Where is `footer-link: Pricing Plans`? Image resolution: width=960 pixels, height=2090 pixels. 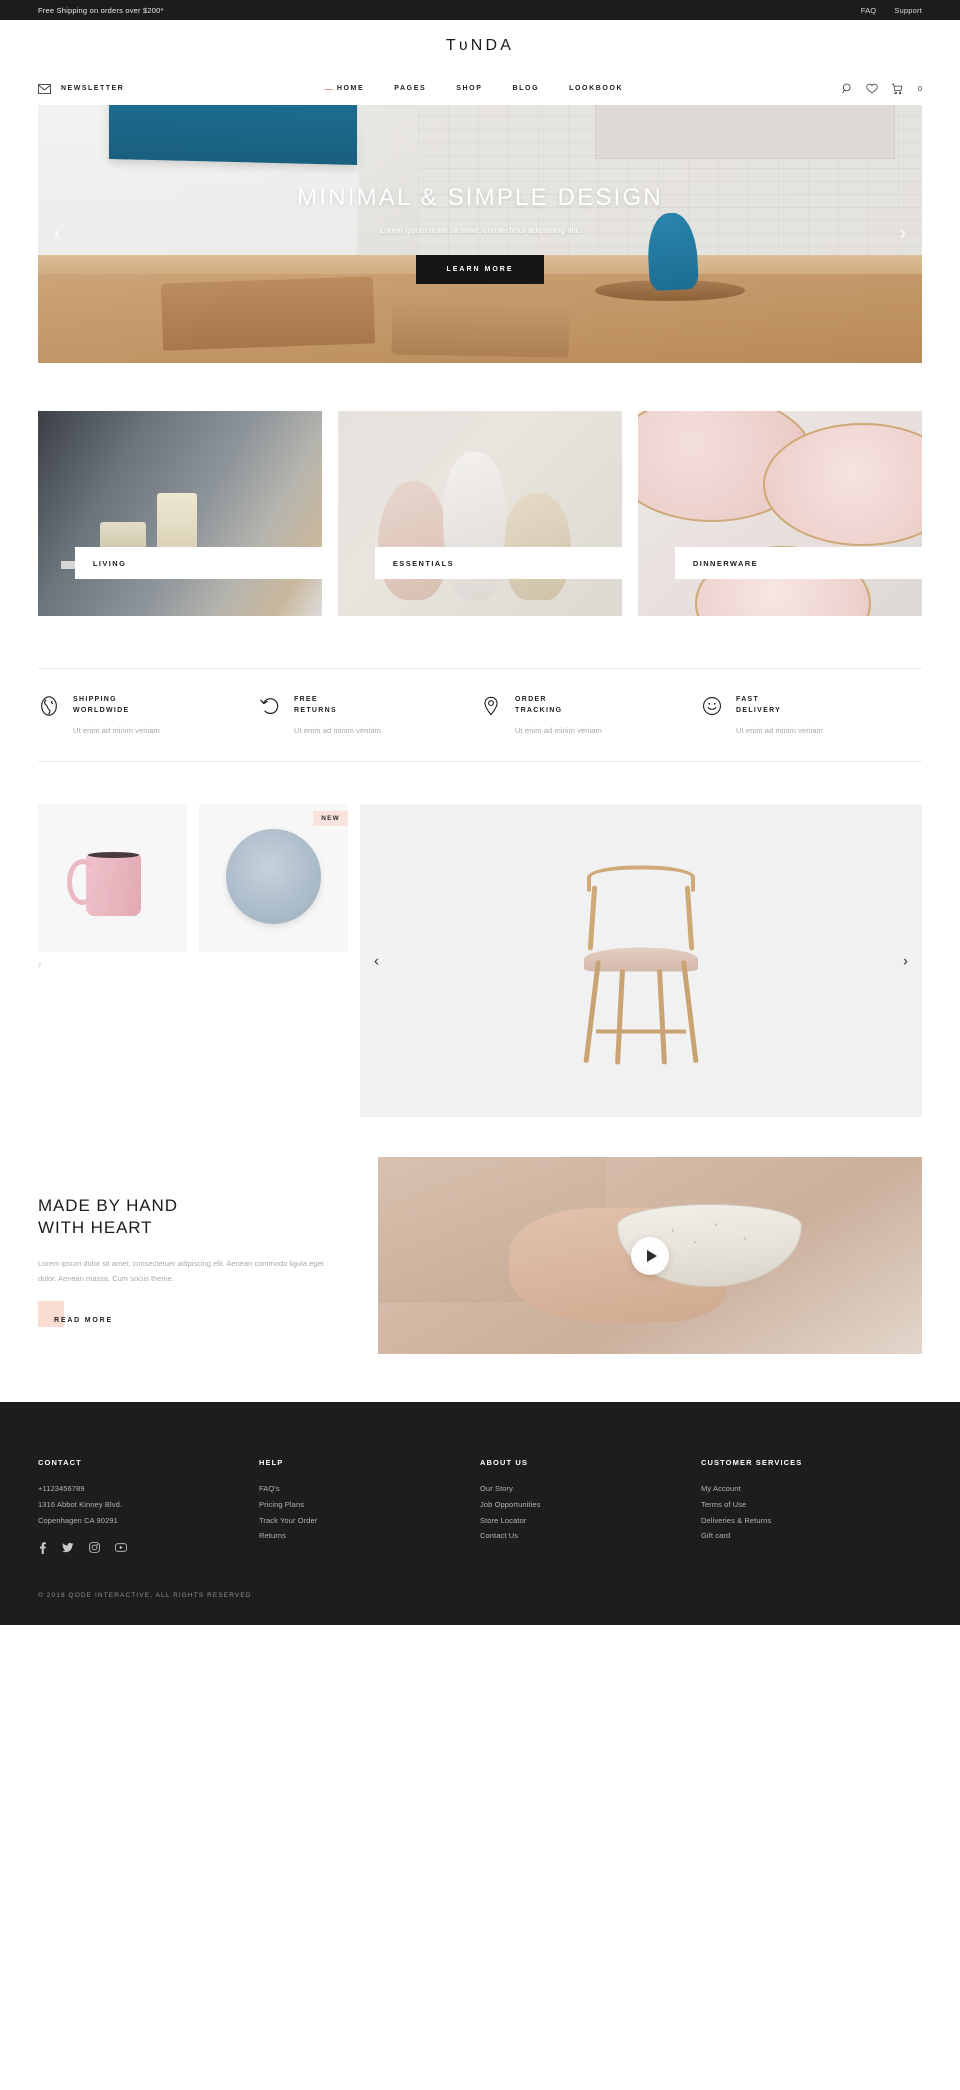
footer-link: Pricing Plans is located at coordinates (369, 1505).